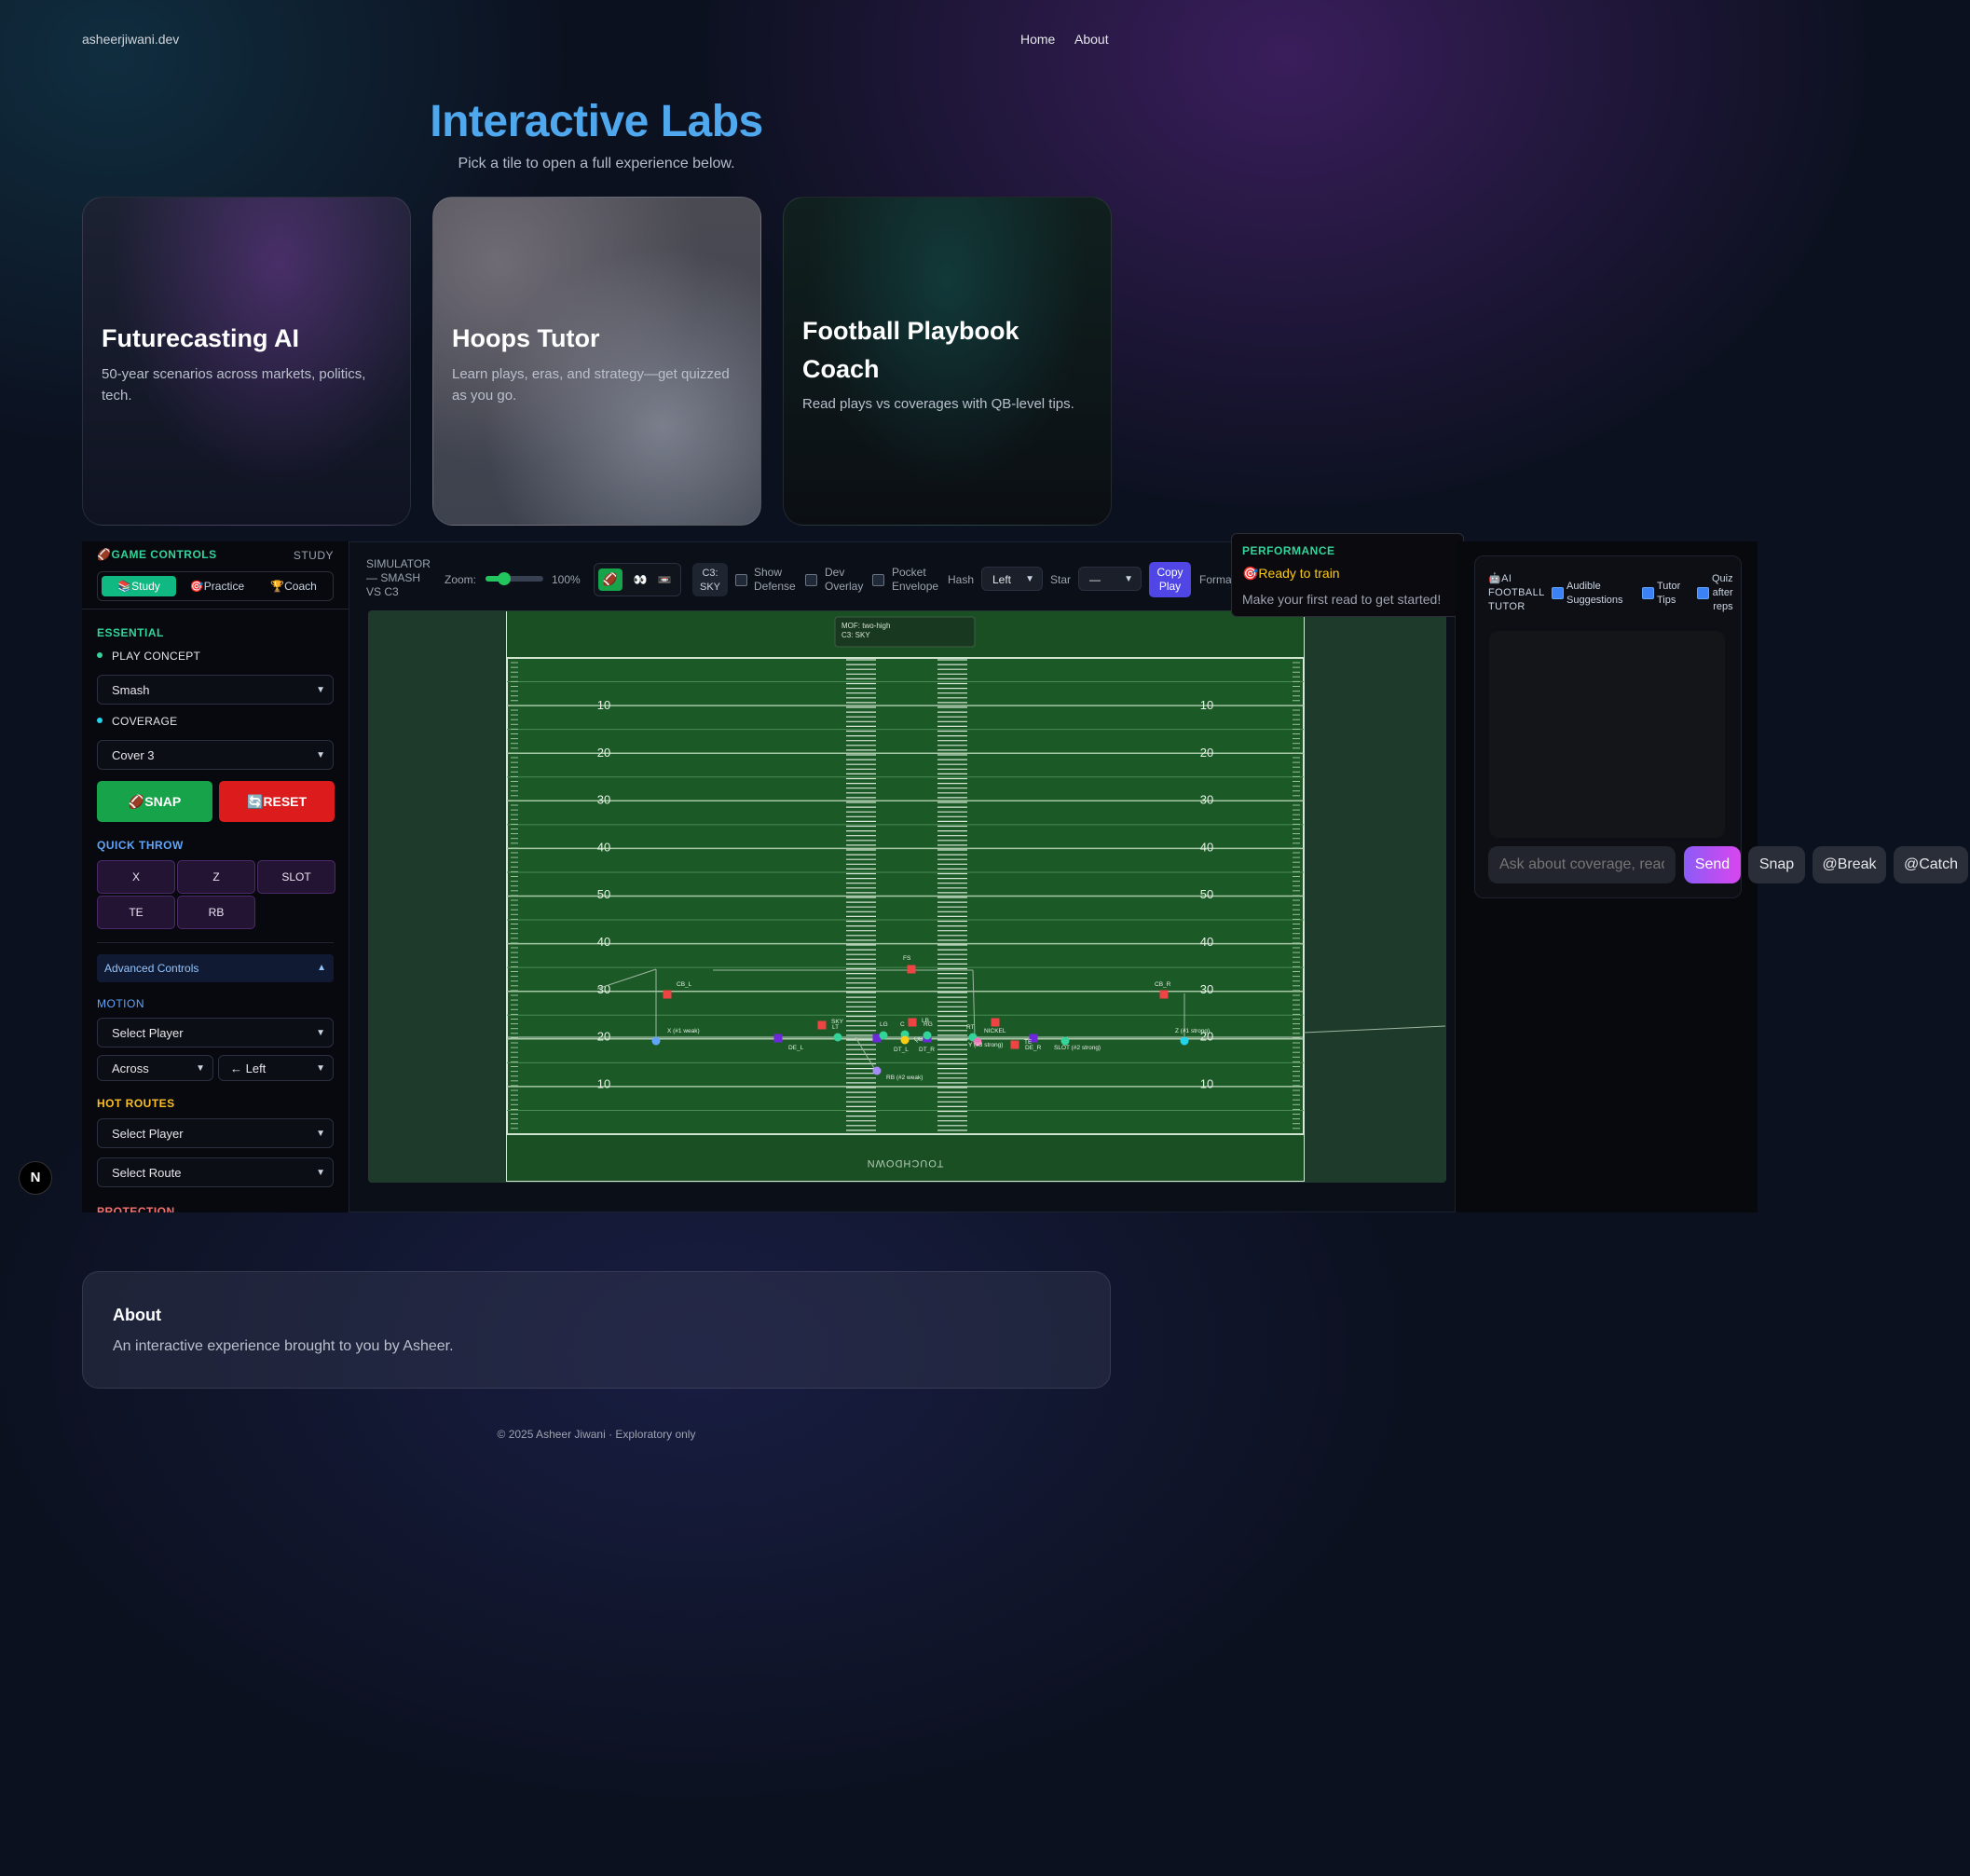 This screenshot has height=1876, width=1970. What do you see at coordinates (215, 690) in the screenshot?
I see `play-concept-select: Smash ▼` at bounding box center [215, 690].